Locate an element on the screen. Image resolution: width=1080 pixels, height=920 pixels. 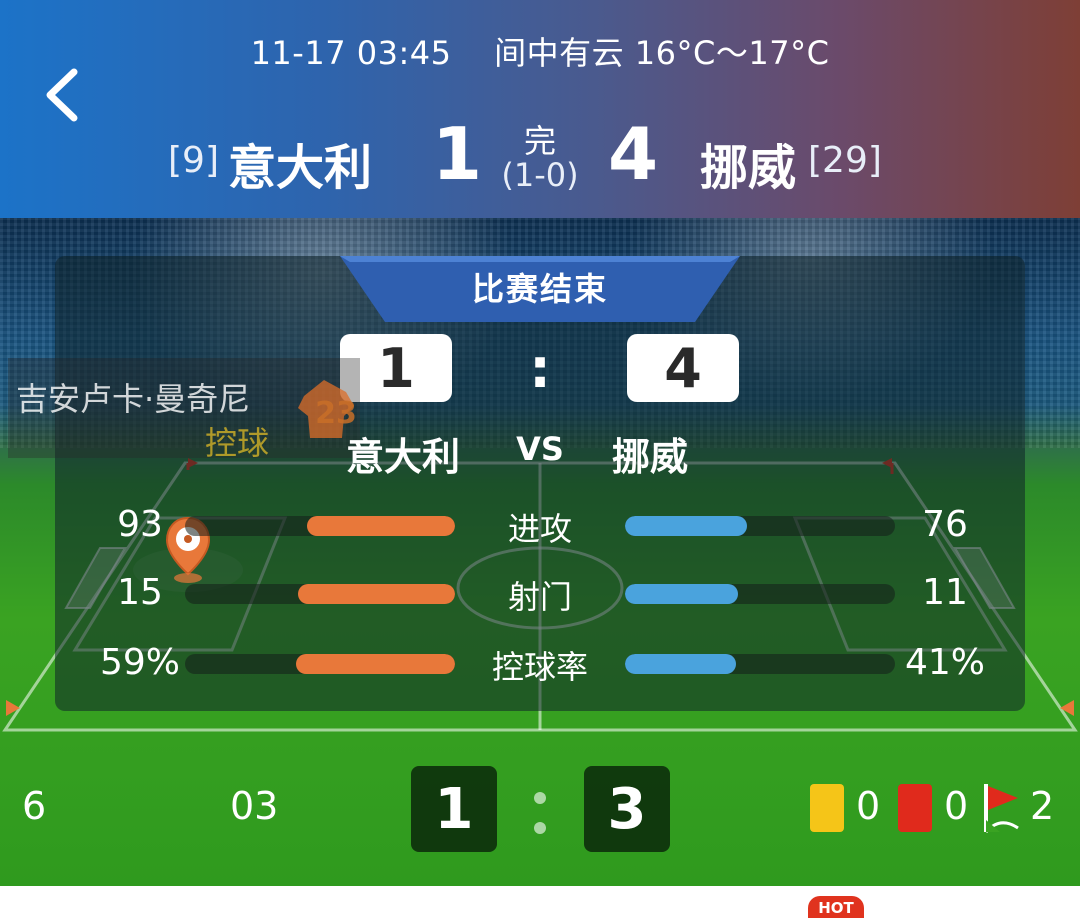
match-weather: 间中有云 16°C～17°C is located at coordinates (662, 53).